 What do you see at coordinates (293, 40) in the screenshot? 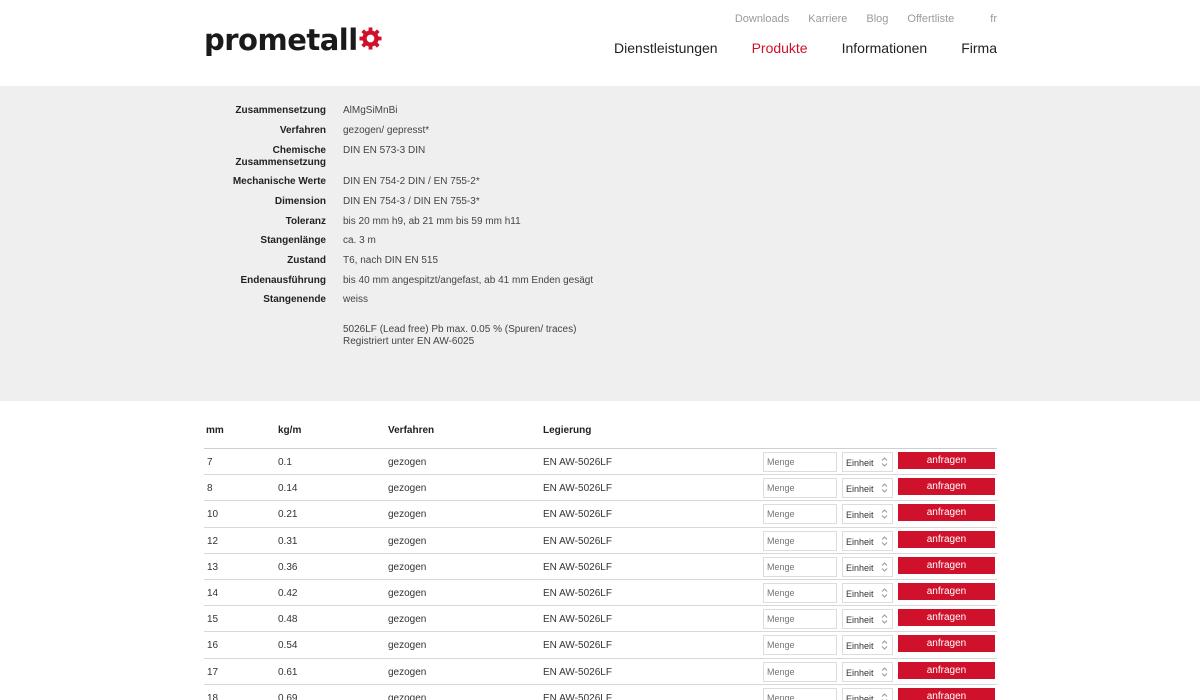
I see `logo: prometall` at bounding box center [293, 40].